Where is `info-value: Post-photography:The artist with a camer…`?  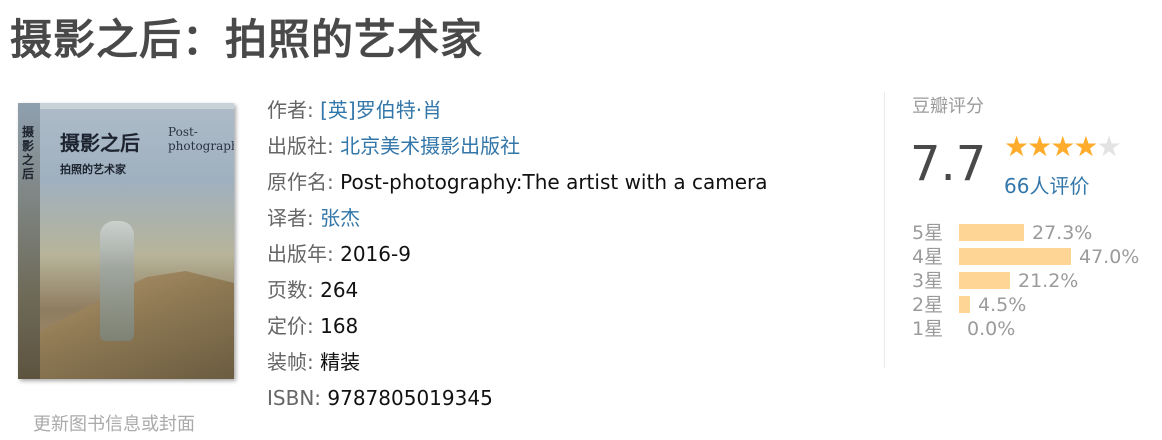
info-value: Post-photography:The artist with a camer… is located at coordinates (550, 182).